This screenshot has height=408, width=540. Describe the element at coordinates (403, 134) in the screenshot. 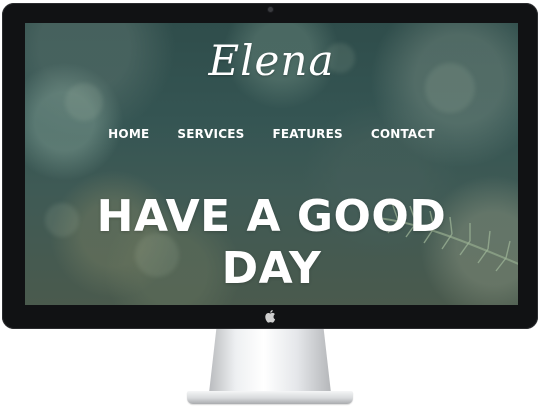

I see `nav-item-contact: CONTACT` at that location.